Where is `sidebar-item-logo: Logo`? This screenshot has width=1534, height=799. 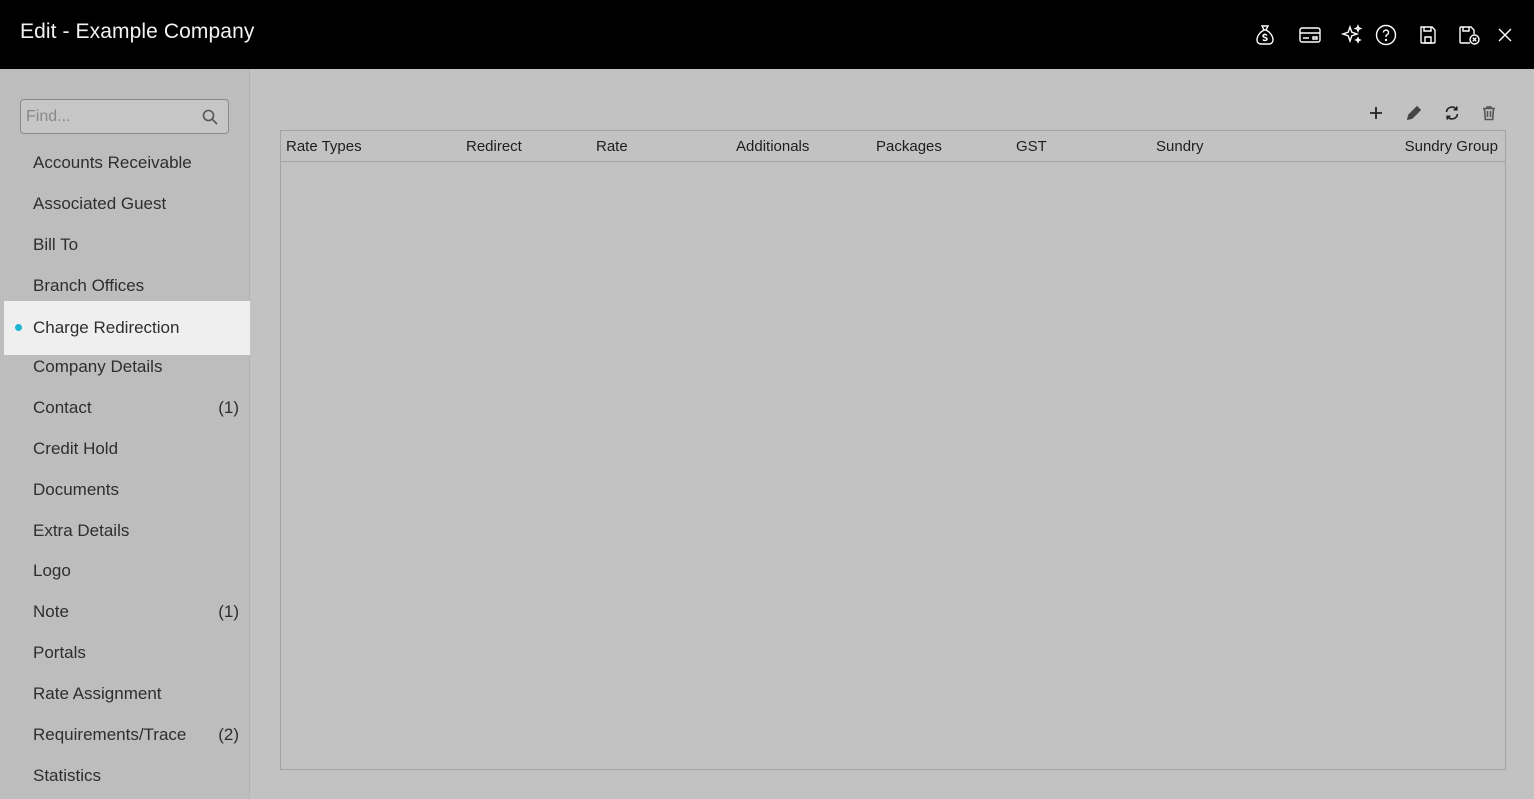
sidebar-item-logo: Logo is located at coordinates (127, 571).